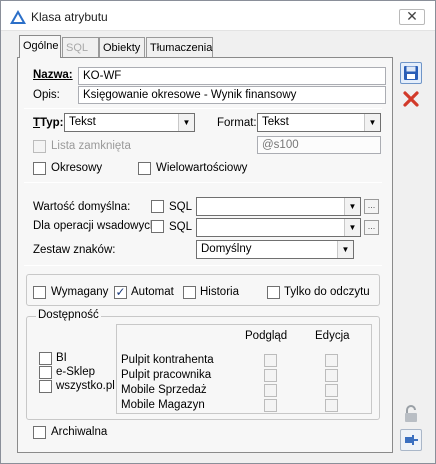 This screenshot has height=464, width=436. I want to click on historia-checkbox, so click(189, 292).